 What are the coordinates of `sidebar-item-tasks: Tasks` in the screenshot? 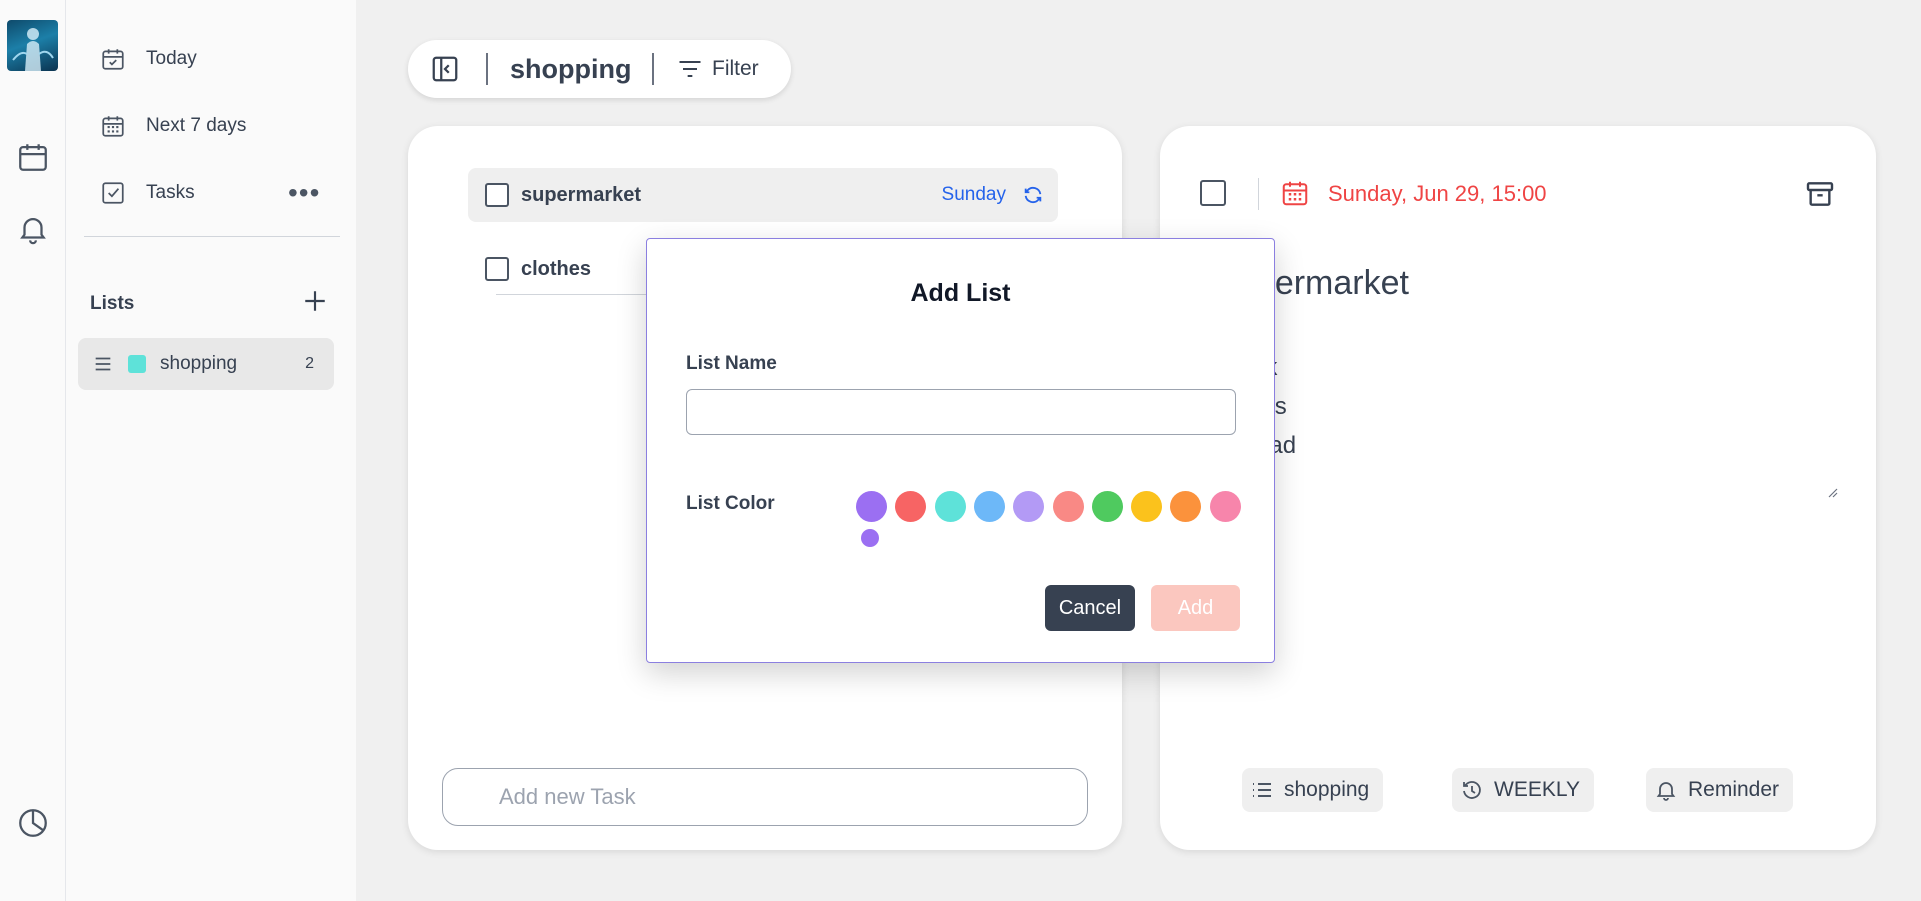 It's located at (147, 193).